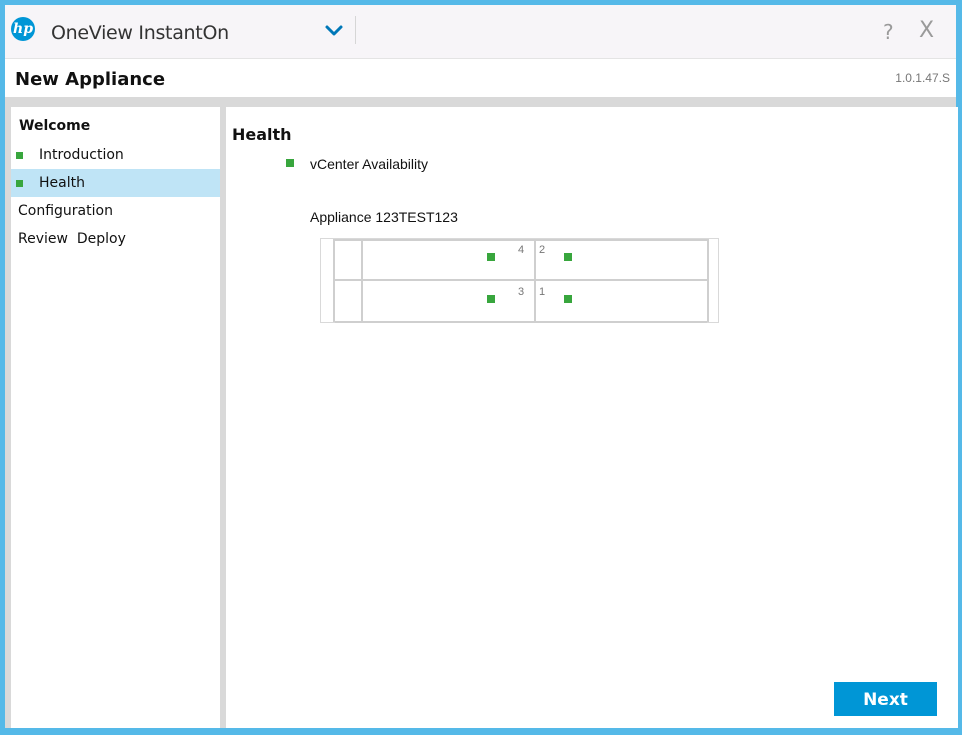 The width and height of the screenshot is (962, 735). I want to click on bay-2-status-icon, so click(568, 257).